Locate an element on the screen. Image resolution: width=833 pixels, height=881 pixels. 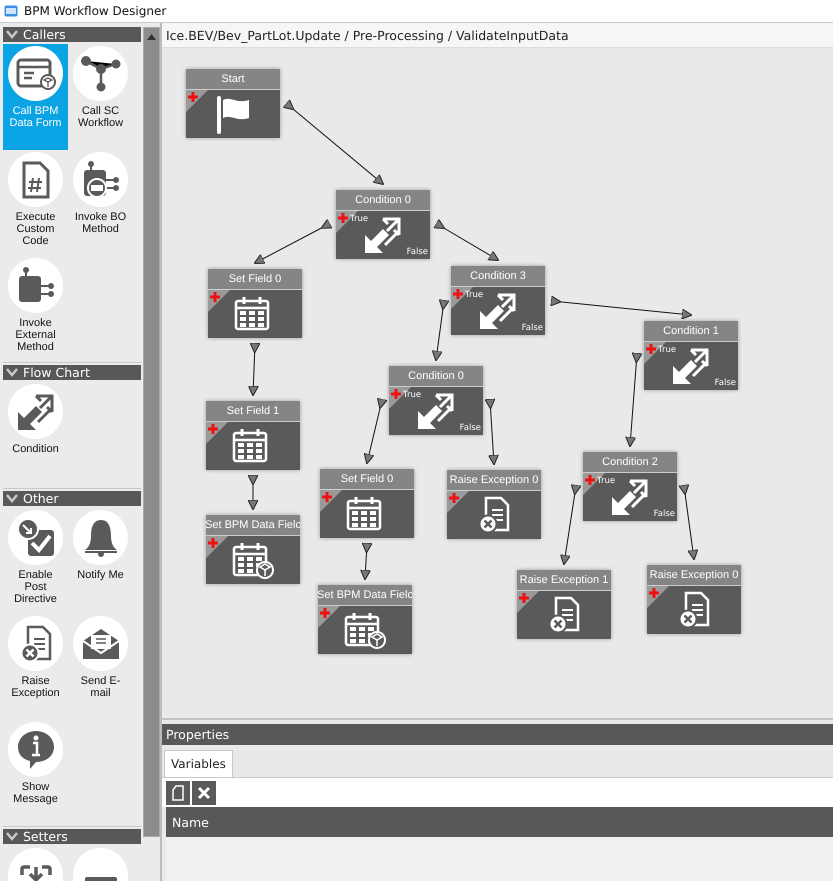
item-label: Show Message is located at coordinates (35, 793).